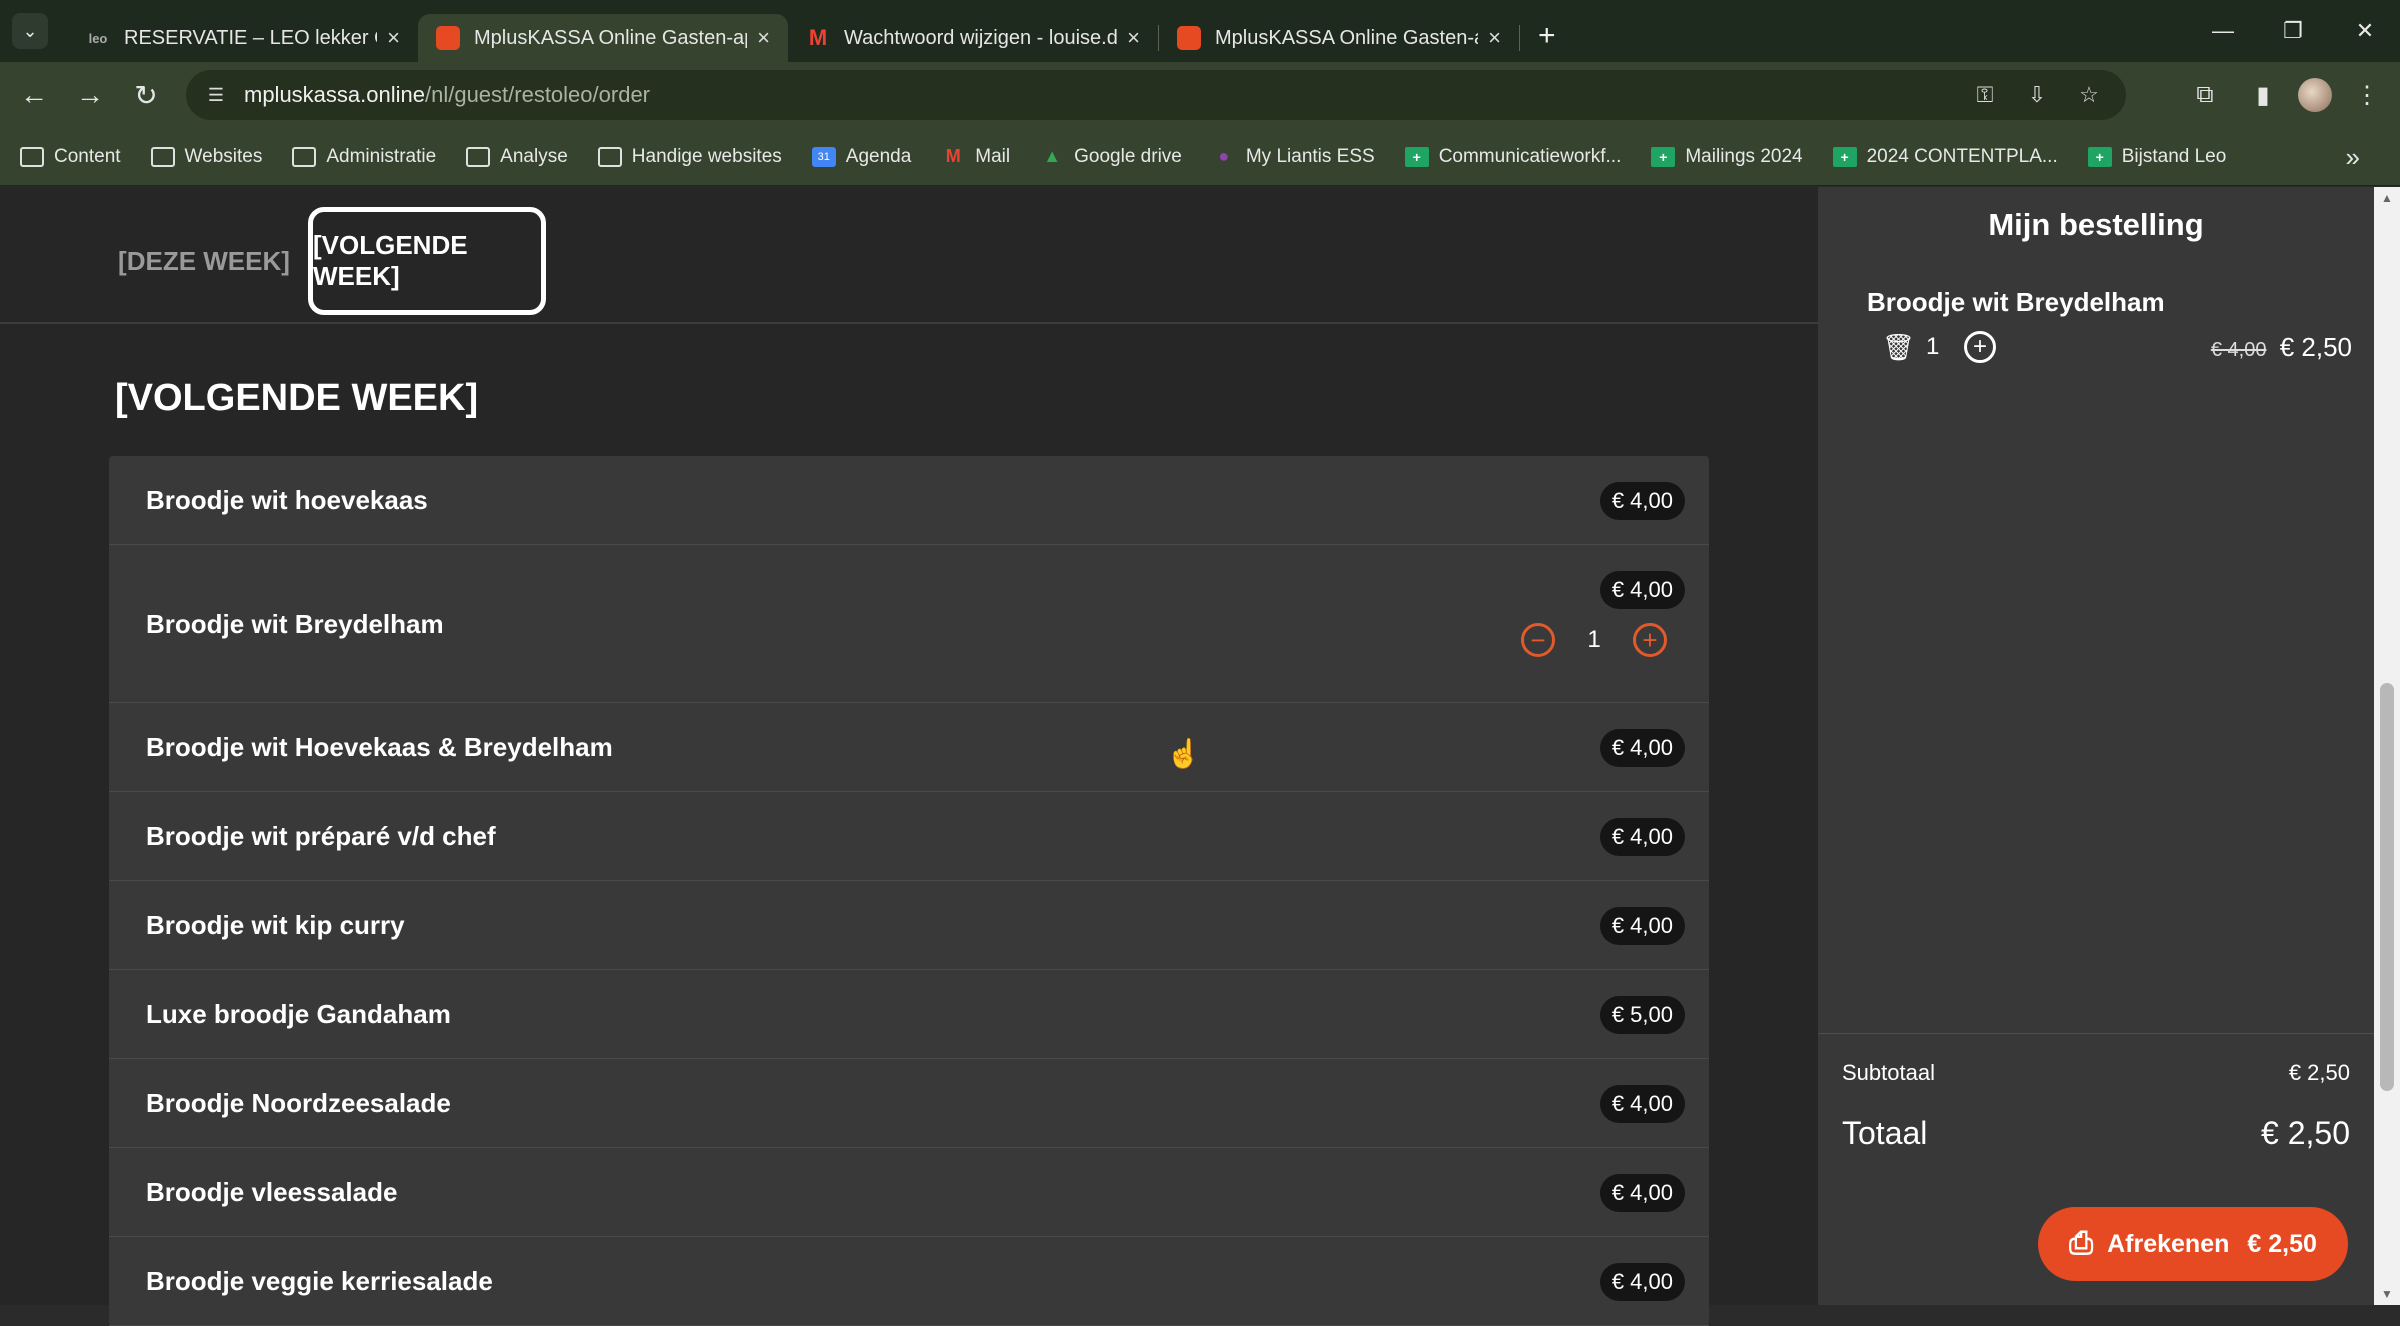 This screenshot has height=1326, width=2400. I want to click on menu-item: Broodje wit kip curry € 4,00, so click(909, 925).